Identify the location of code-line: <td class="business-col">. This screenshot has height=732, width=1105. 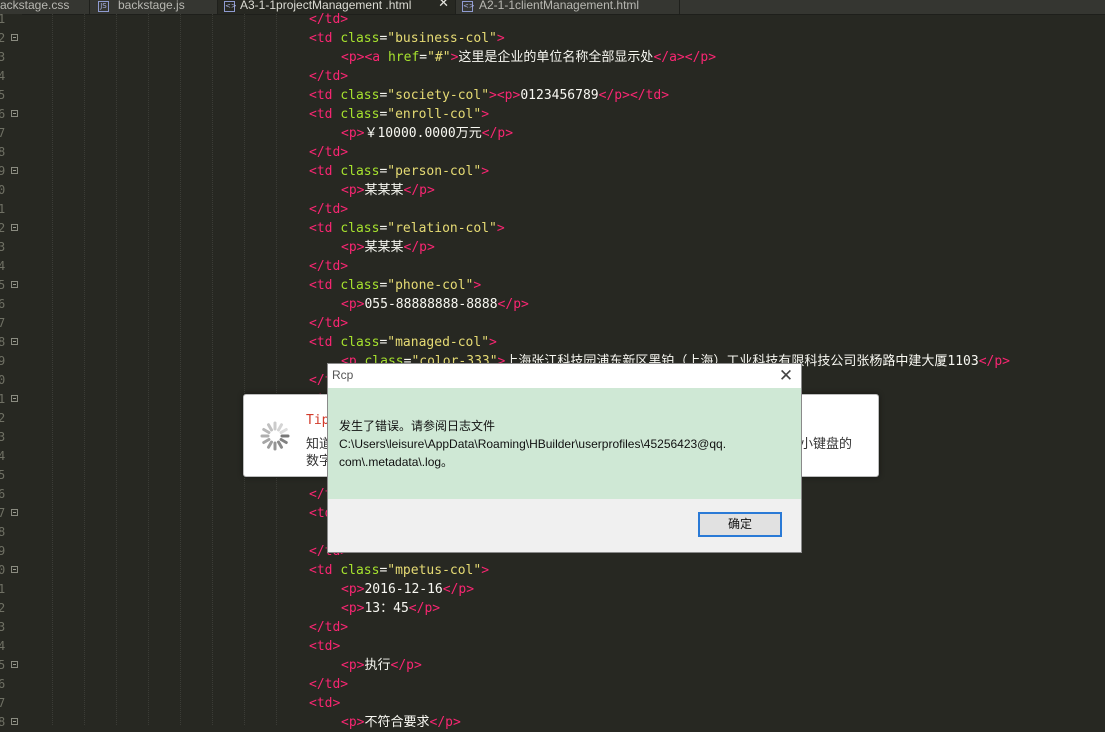
(407, 38).